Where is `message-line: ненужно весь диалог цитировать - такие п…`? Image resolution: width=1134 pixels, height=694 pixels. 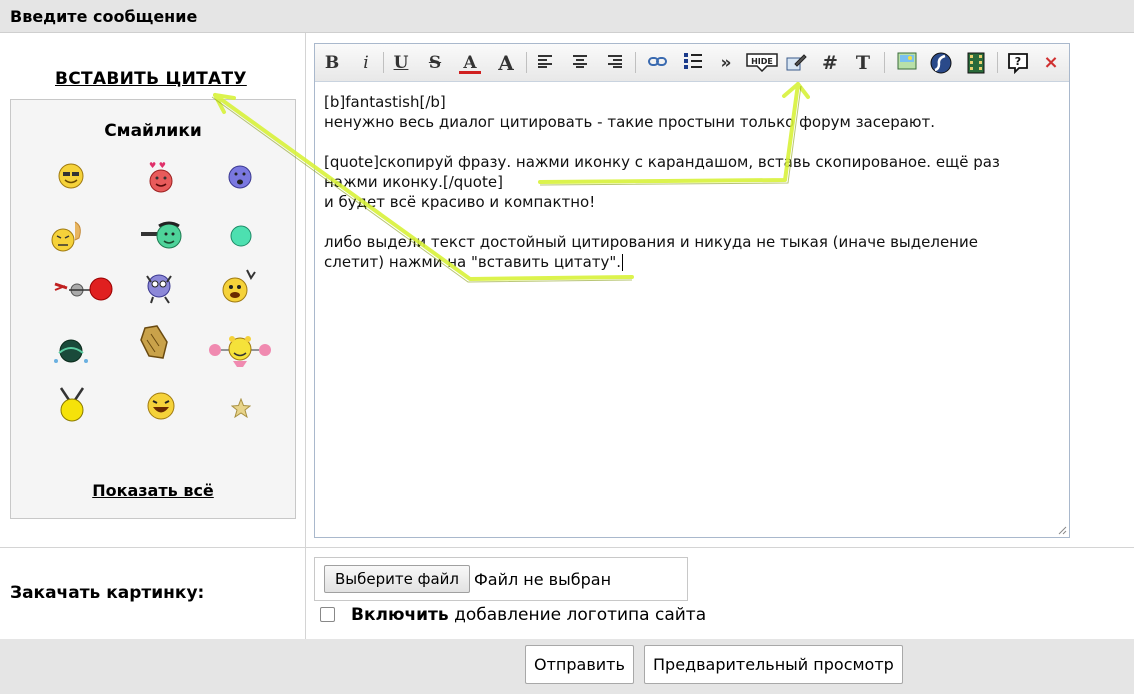
message-line: ненужно весь диалог цитировать - такие п… is located at coordinates (630, 122).